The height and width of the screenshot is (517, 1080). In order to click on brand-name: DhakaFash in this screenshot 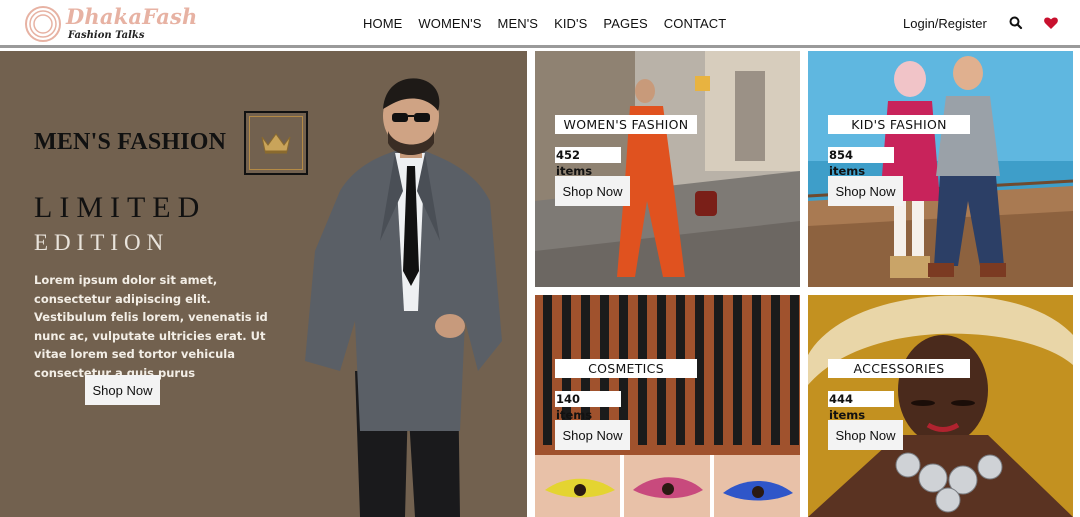, I will do `click(132, 16)`.